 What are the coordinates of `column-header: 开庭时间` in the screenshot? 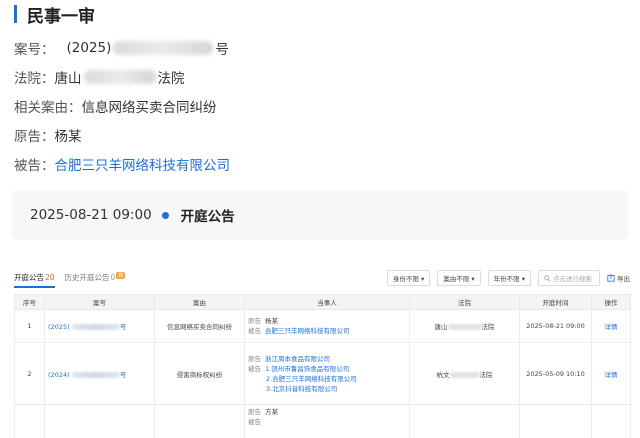 It's located at (555, 302).